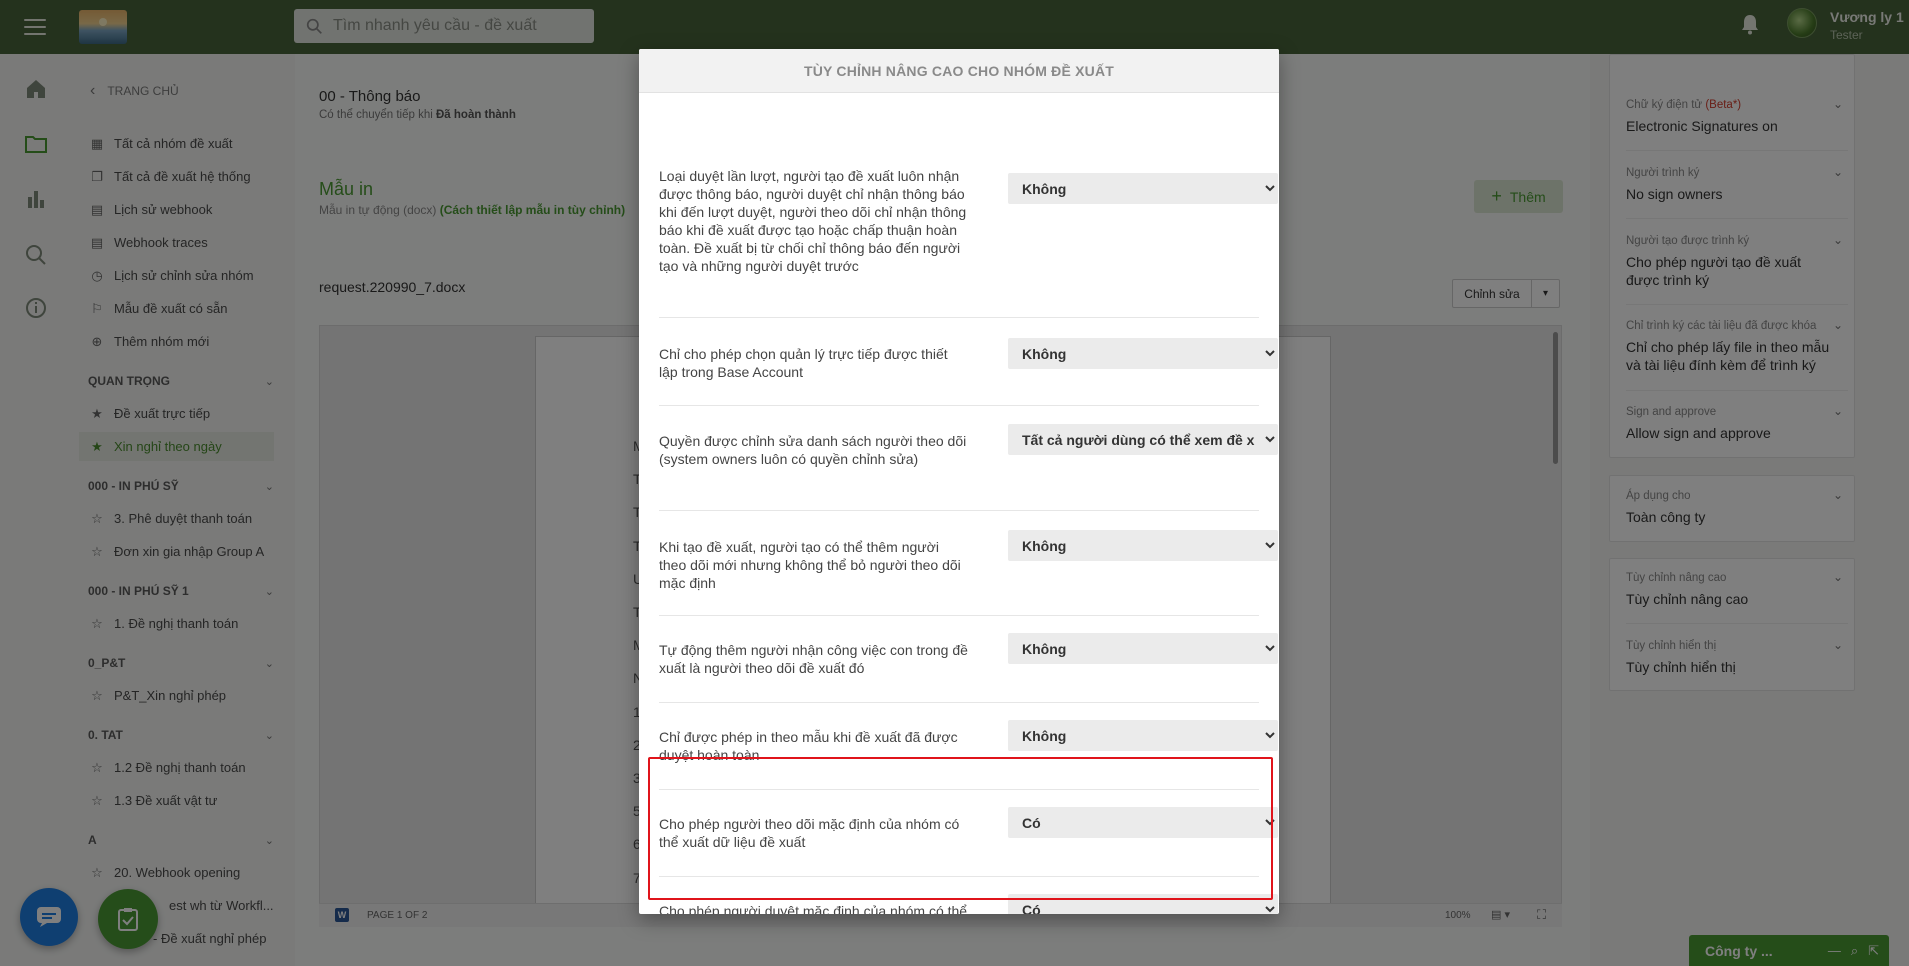  I want to click on add-followers-select: Không, so click(1143, 545).